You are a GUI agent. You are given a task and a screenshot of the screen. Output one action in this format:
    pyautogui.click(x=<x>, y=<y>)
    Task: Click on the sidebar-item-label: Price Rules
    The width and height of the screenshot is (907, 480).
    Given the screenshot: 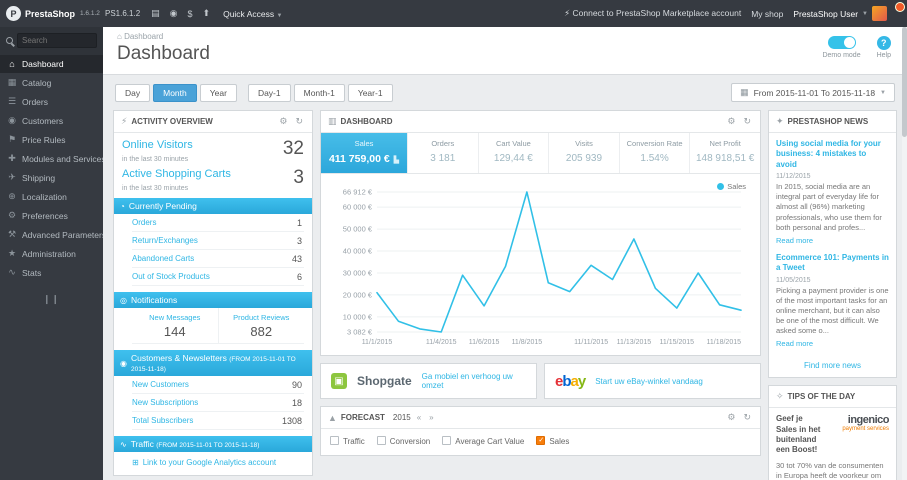 What is the action you would take?
    pyautogui.click(x=44, y=139)
    